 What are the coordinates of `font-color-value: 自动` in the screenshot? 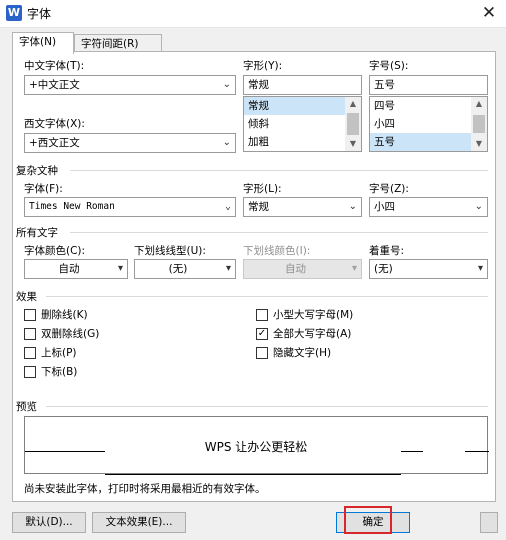 It's located at (69, 269).